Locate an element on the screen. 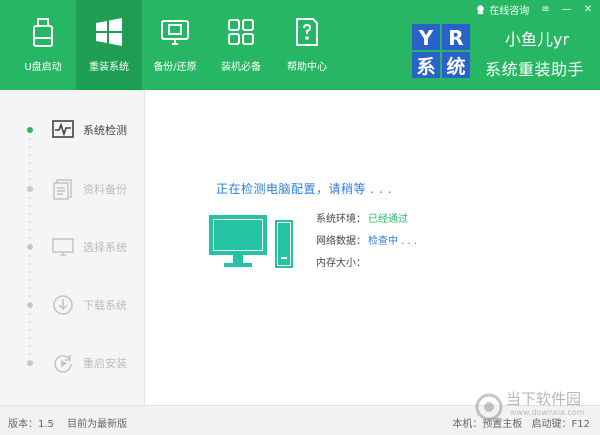 This screenshot has width=600, height=435. nav-reinstall-system: 重装系统 is located at coordinates (109, 45).